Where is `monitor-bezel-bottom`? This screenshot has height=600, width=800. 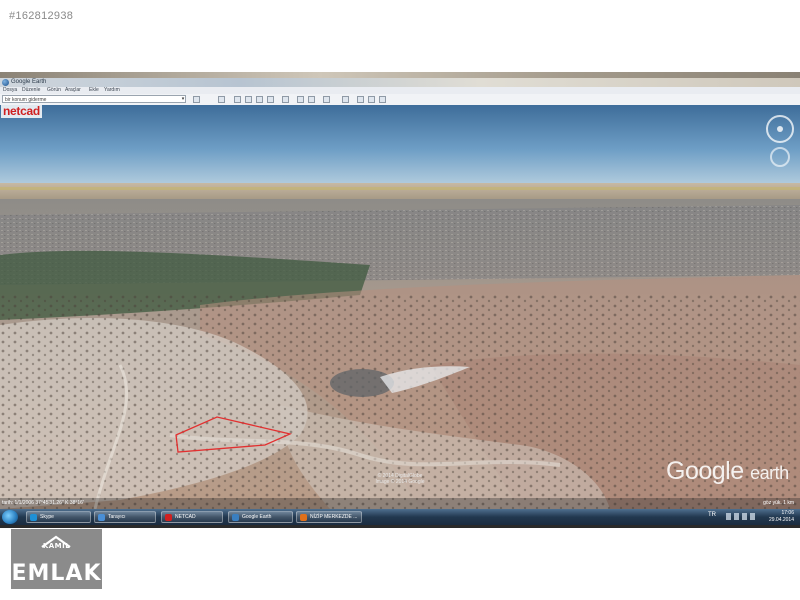 monitor-bezel-bottom is located at coordinates (400, 526).